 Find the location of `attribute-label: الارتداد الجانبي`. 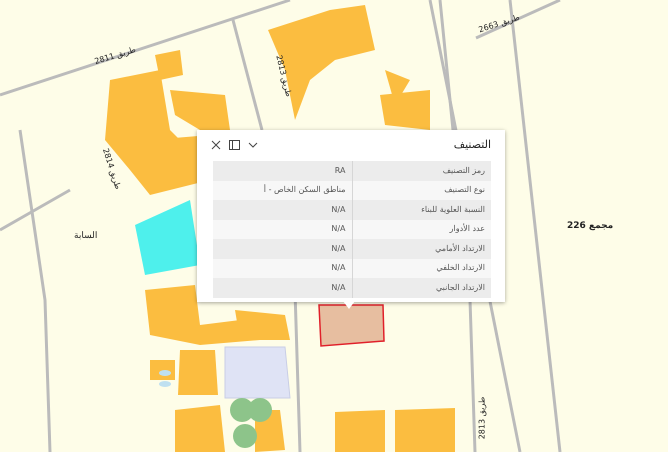

attribute-label: الارتداد الجانبي is located at coordinates (421, 288).